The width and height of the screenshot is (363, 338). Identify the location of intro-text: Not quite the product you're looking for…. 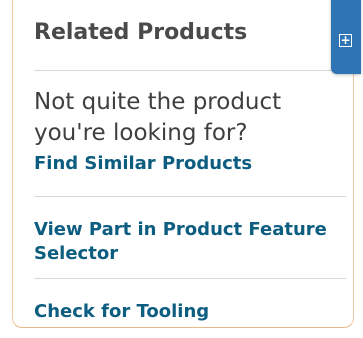
(158, 117).